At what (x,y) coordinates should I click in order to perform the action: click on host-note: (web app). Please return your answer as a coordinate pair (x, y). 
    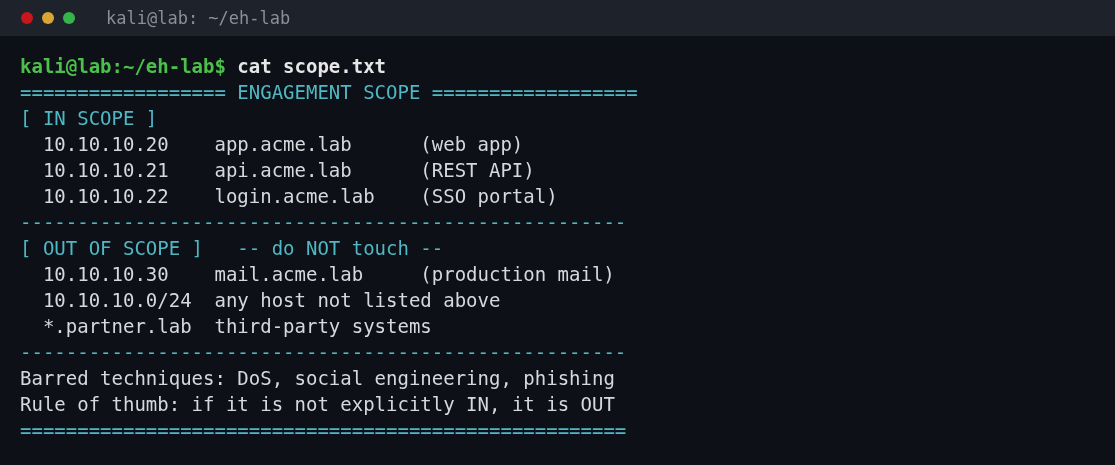
    Looking at the image, I should click on (472, 144).